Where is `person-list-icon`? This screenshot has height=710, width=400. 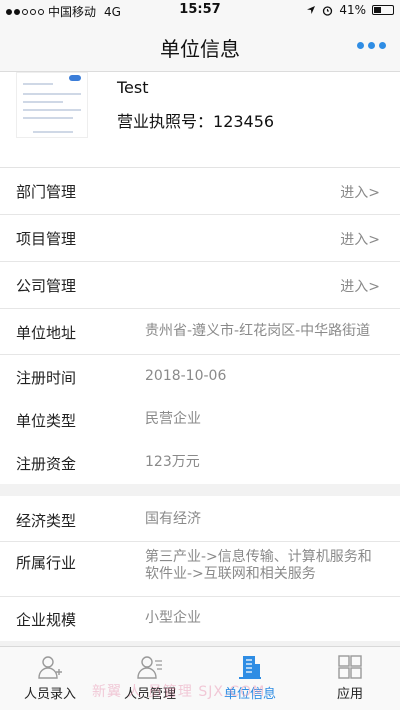
person-list-icon is located at coordinates (149, 667).